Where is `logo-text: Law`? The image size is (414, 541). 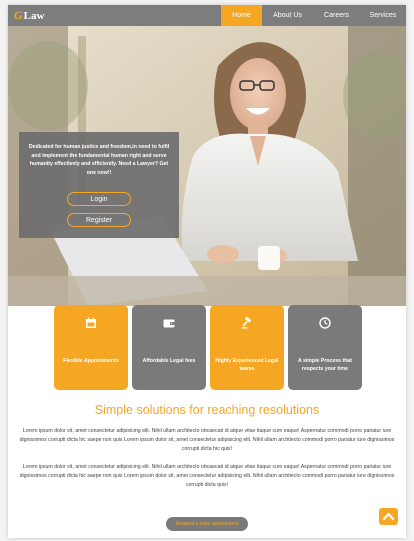
logo-text: Law is located at coordinates (34, 15).